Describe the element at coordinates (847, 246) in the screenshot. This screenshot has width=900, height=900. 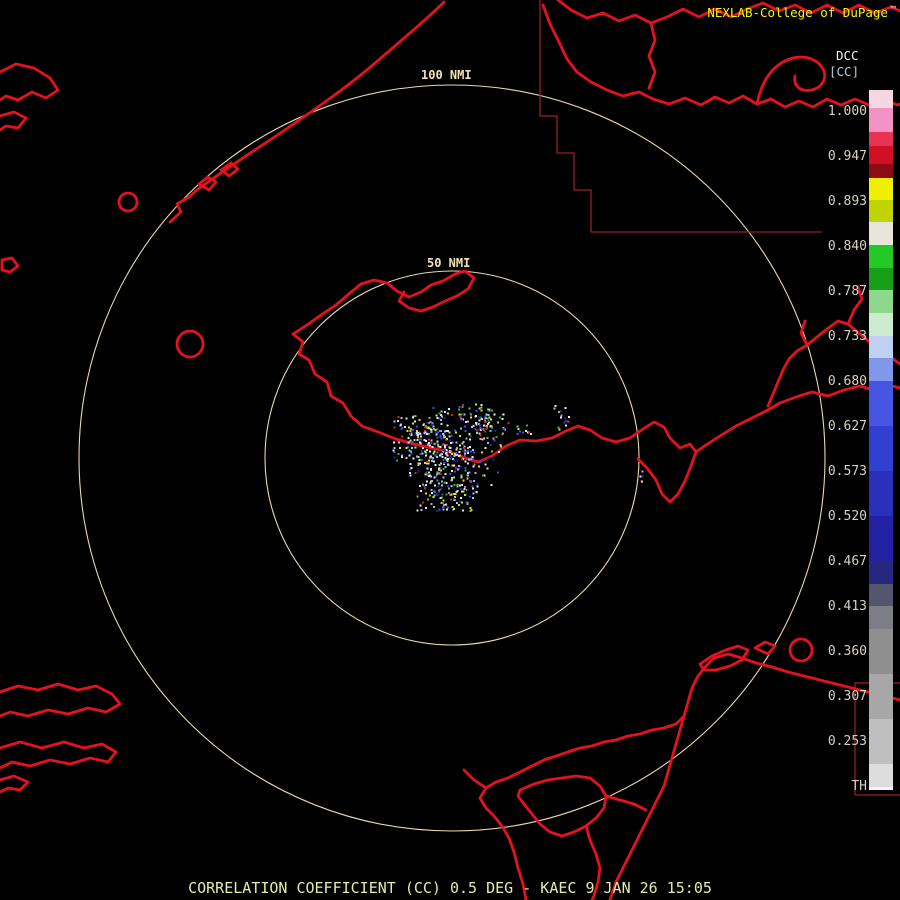
I see `colorbar-tick-label: 0.840` at that location.